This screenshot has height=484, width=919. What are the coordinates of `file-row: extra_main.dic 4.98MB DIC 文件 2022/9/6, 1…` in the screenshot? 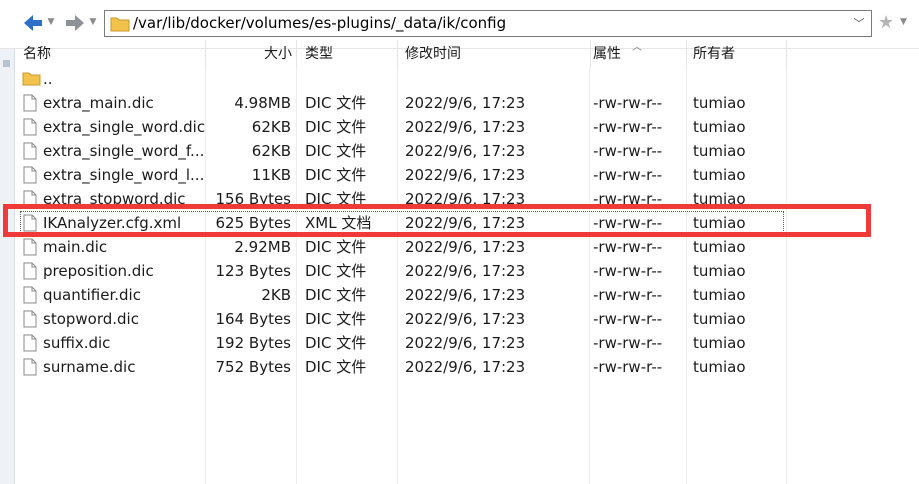 It's located at (466, 103).